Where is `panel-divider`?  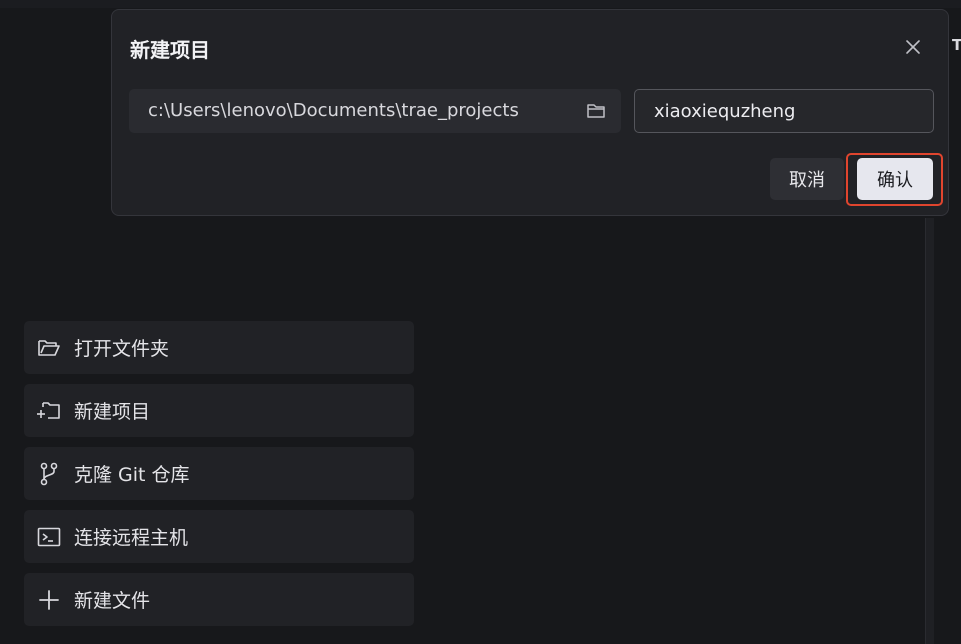 panel-divider is located at coordinates (929, 431).